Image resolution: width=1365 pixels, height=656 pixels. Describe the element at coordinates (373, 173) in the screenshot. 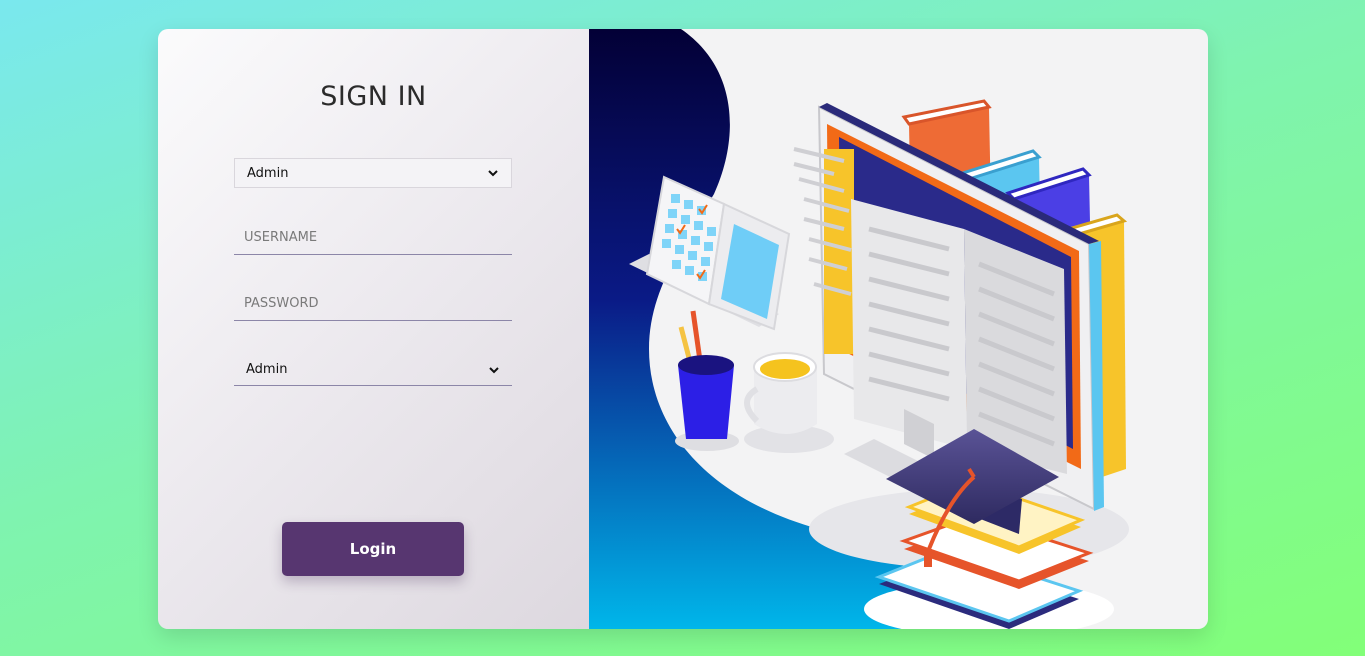

I see `role-select-top: Admin` at that location.